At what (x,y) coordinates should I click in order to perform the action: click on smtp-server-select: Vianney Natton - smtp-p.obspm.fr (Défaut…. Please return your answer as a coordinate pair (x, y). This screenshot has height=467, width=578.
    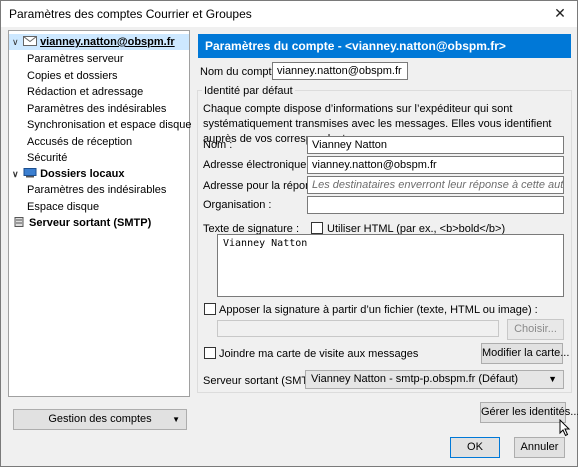
    Looking at the image, I should click on (434, 379).